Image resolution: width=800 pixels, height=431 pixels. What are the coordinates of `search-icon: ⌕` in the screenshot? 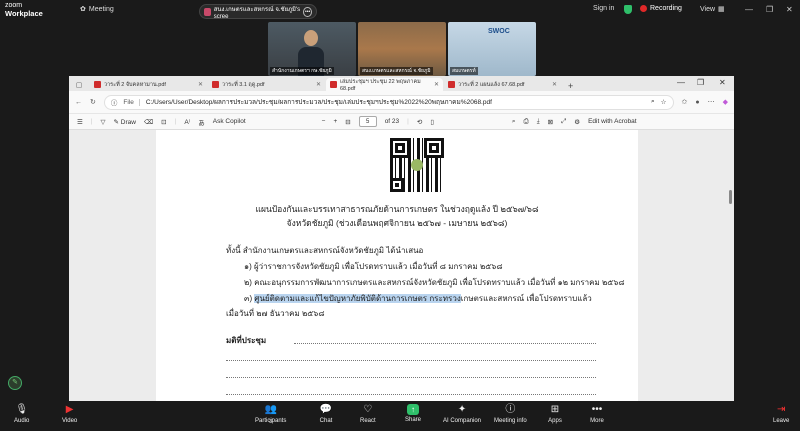 It's located at (514, 122).